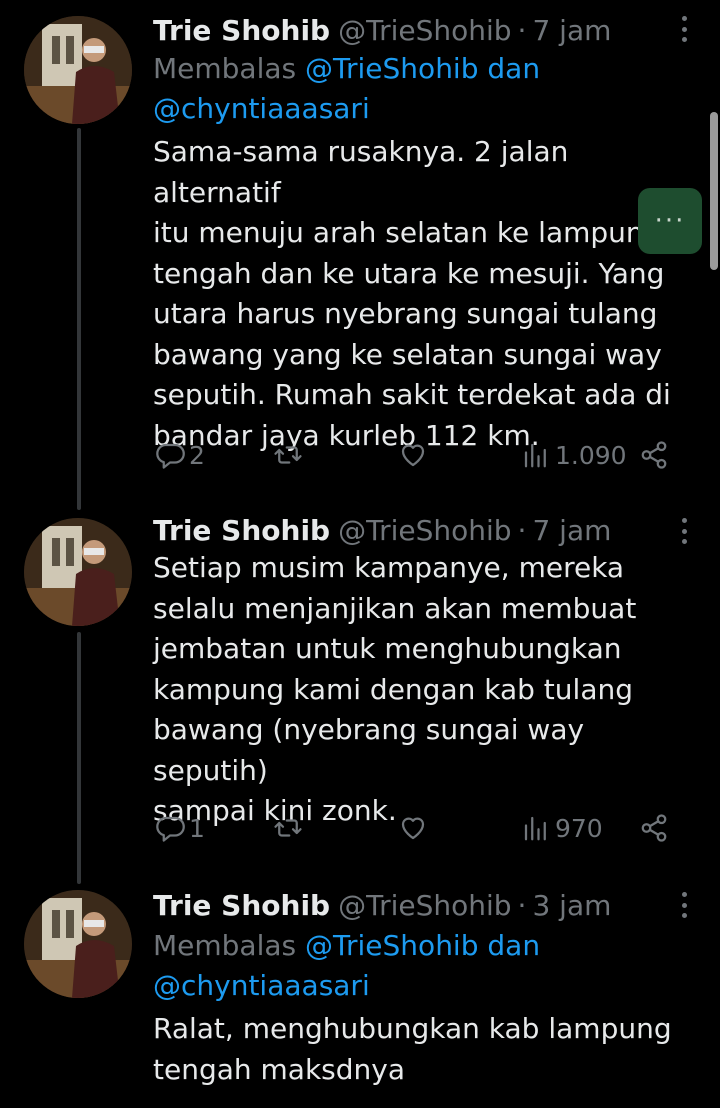 Image resolution: width=720 pixels, height=1108 pixels. I want to click on views-button: 1.090, so click(574, 455).